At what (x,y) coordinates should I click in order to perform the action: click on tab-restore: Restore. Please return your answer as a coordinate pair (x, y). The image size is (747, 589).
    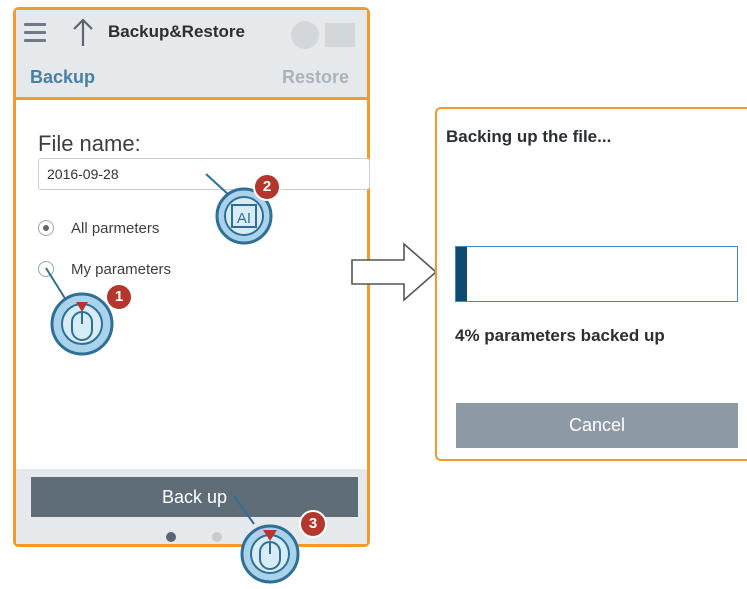
    Looking at the image, I should click on (315, 77).